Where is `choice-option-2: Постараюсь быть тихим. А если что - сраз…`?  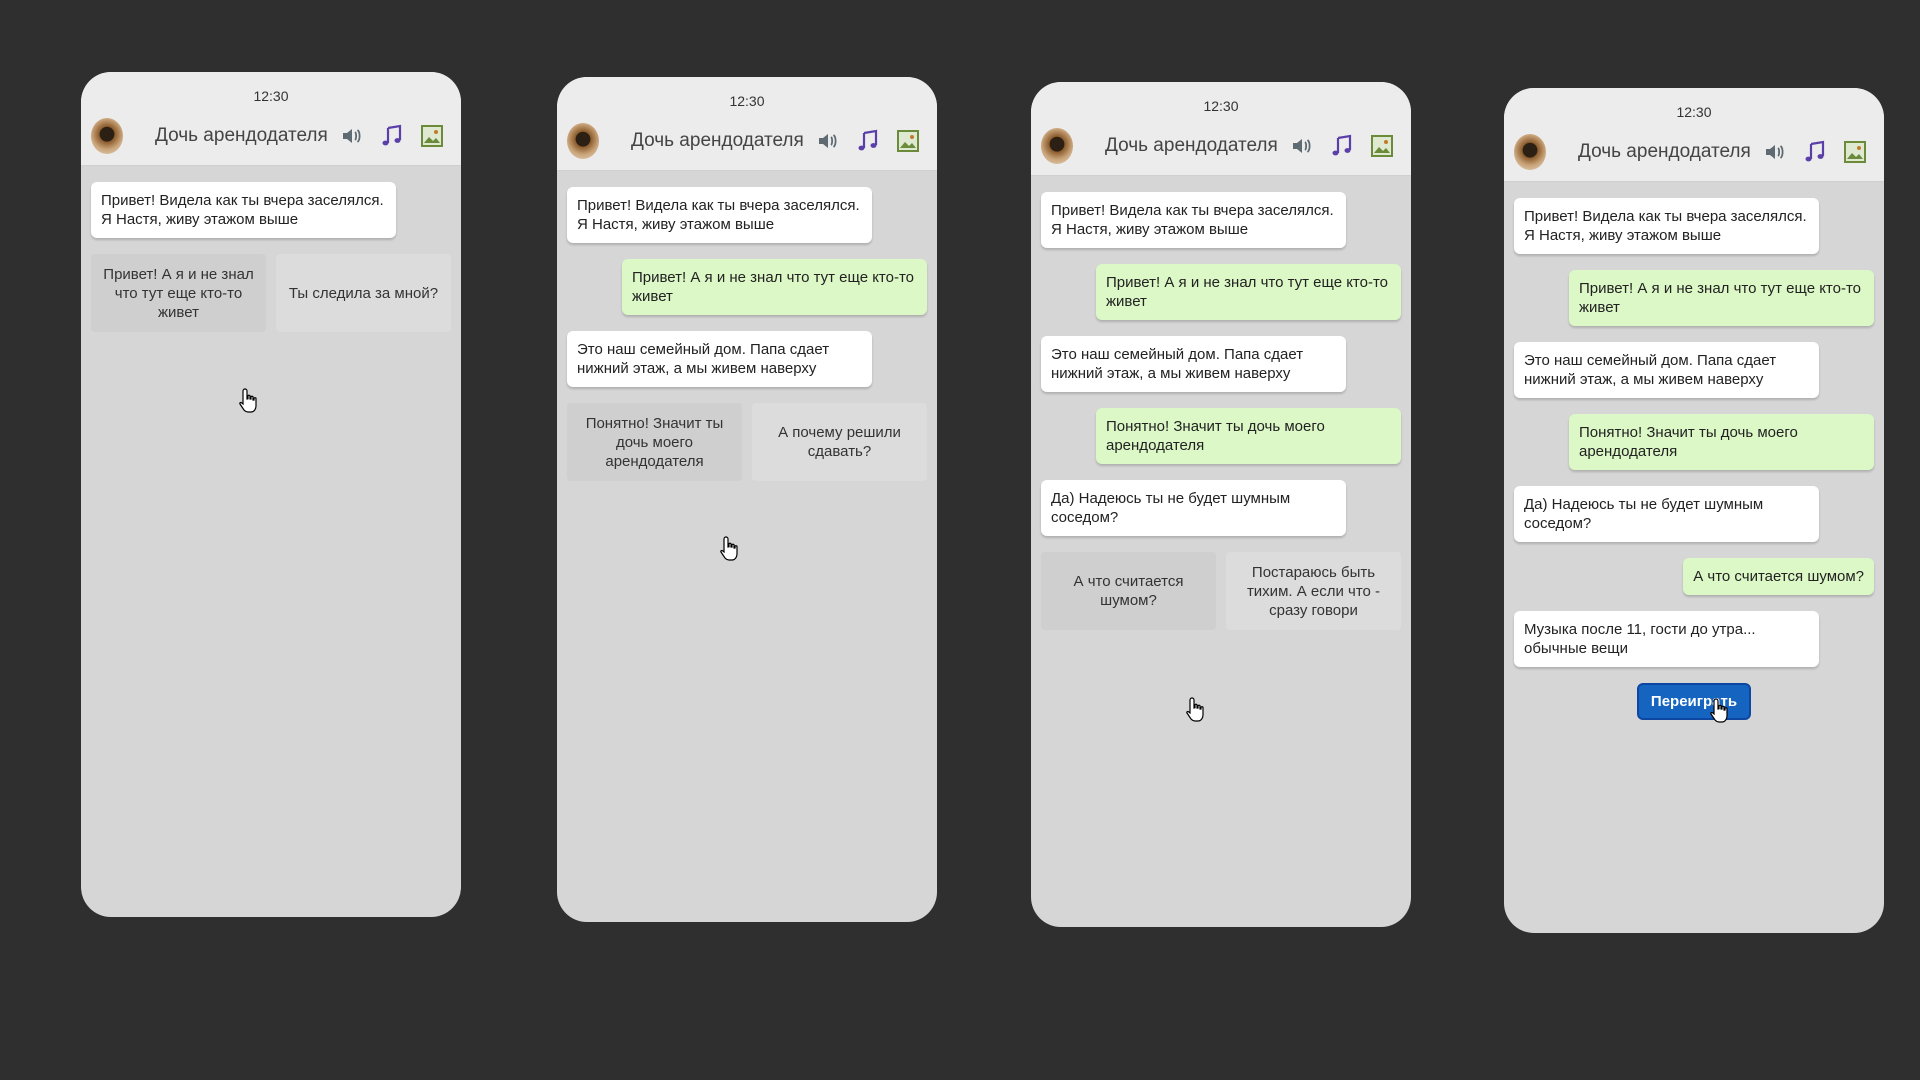 choice-option-2: Постараюсь быть тихим. А если что - сраз… is located at coordinates (1313, 591).